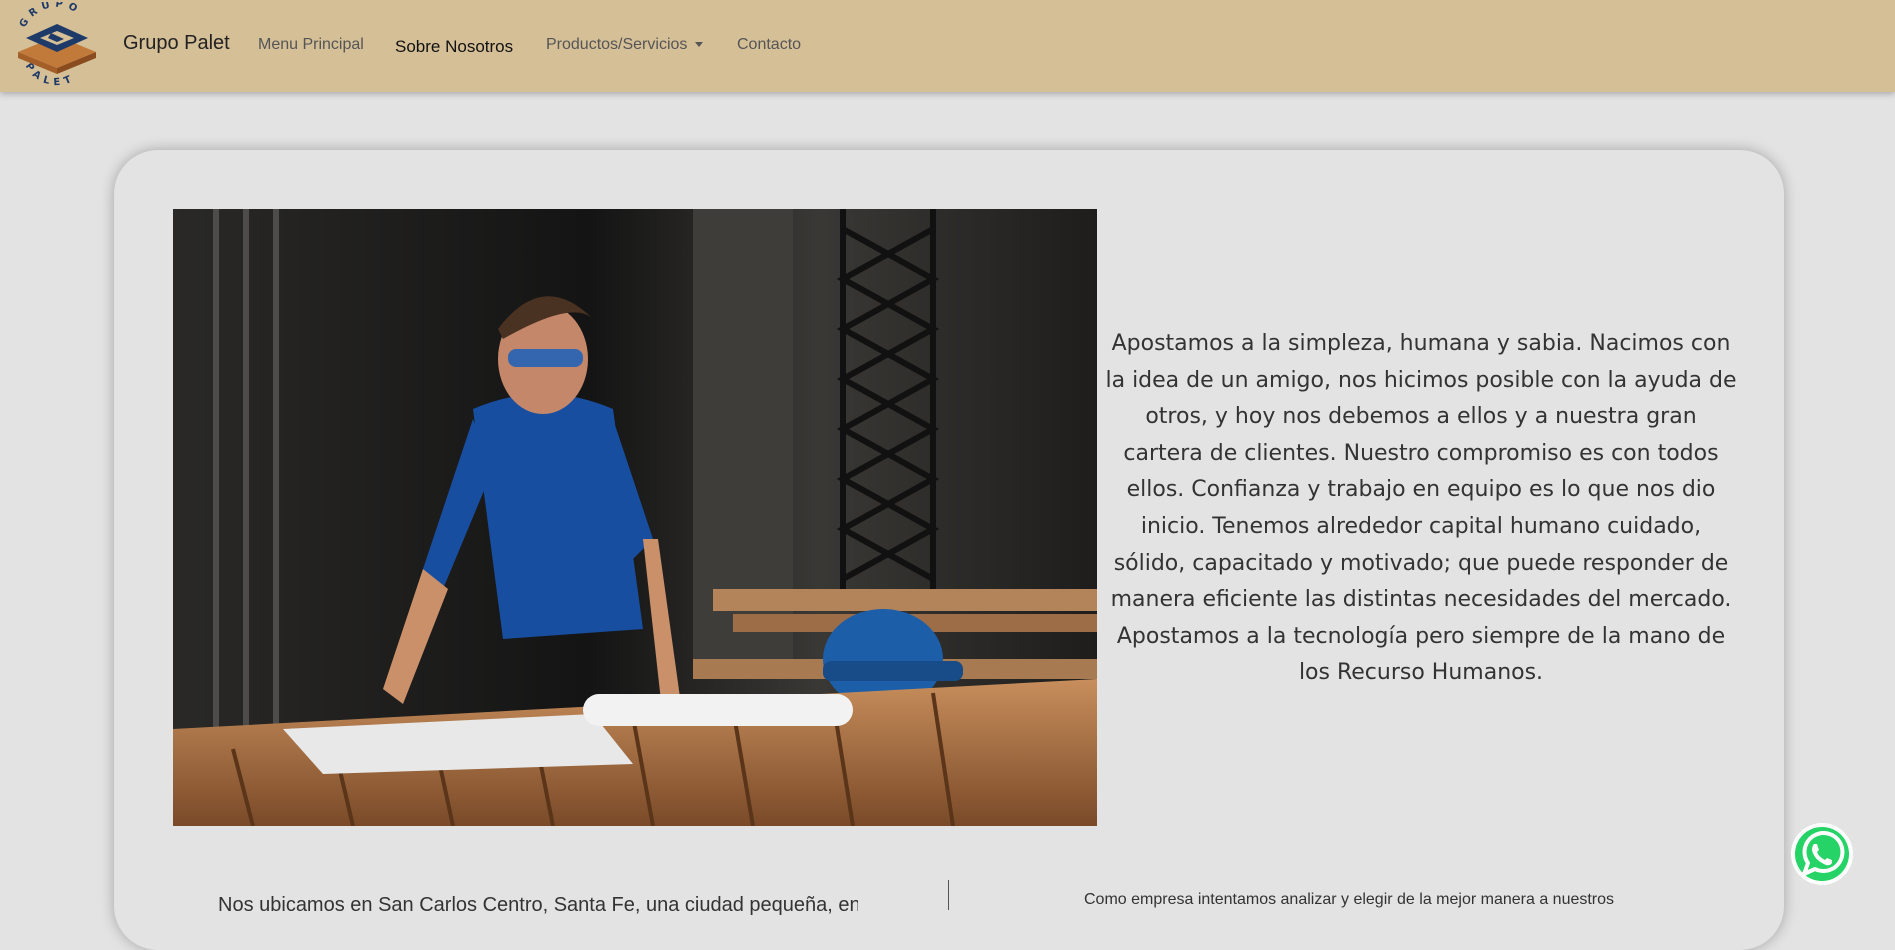 The height and width of the screenshot is (950, 1895). What do you see at coordinates (1822, 854) in the screenshot?
I see `whatsapp-icon` at bounding box center [1822, 854].